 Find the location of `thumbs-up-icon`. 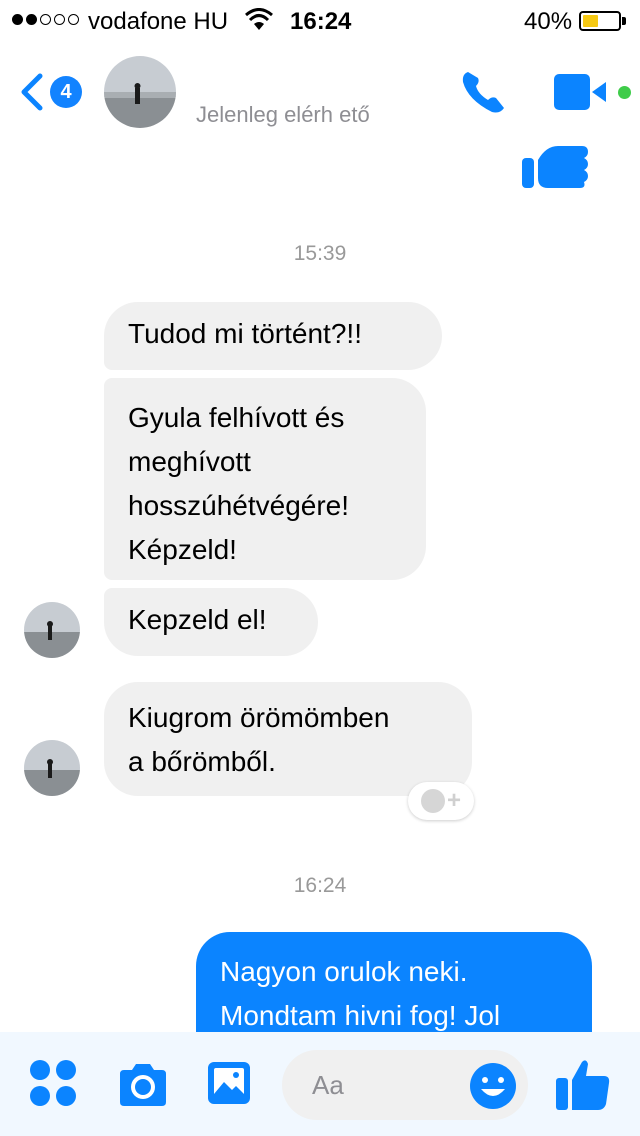

thumbs-up-icon is located at coordinates (583, 1084).